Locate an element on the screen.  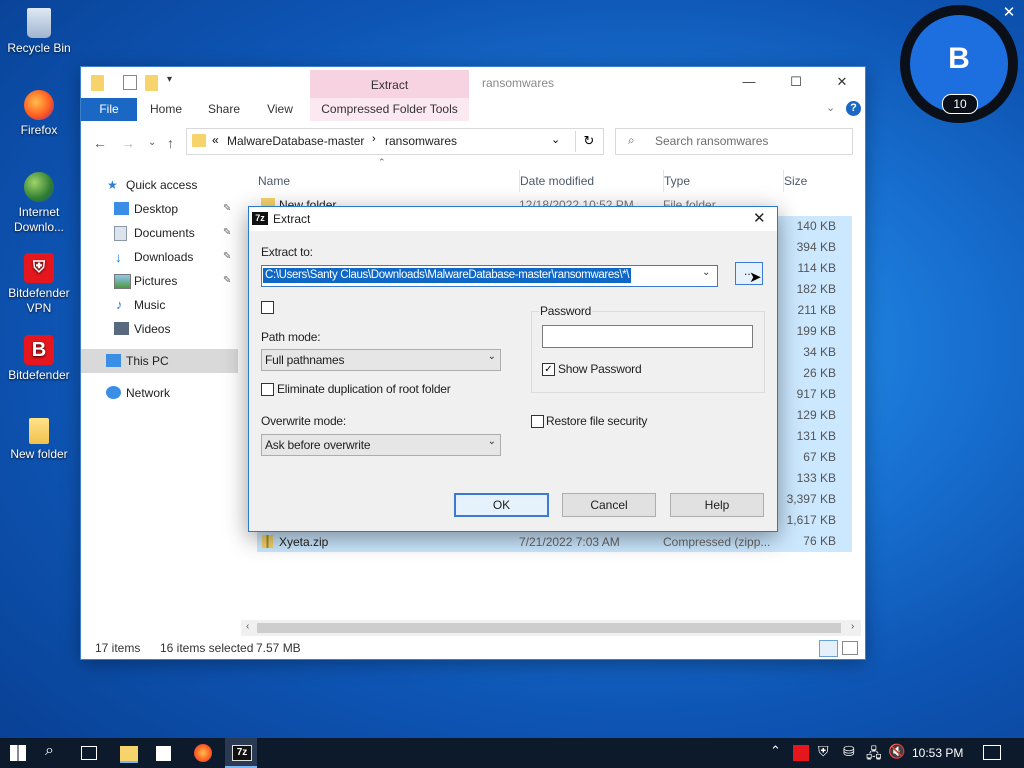
chevron-down-icon: ⌄ is located at coordinates (706, 272).